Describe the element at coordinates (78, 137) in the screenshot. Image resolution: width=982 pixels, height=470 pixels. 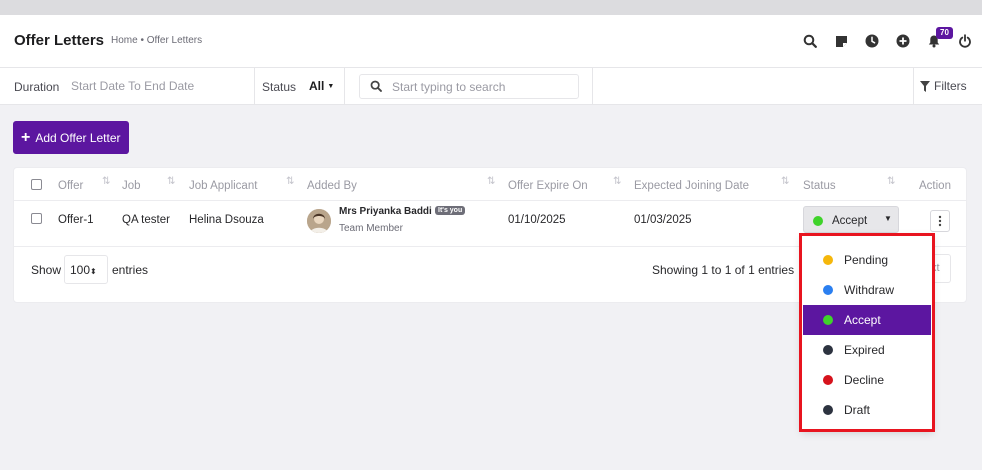
I see `add-offer-letter-label: Add Offer Letter` at that location.